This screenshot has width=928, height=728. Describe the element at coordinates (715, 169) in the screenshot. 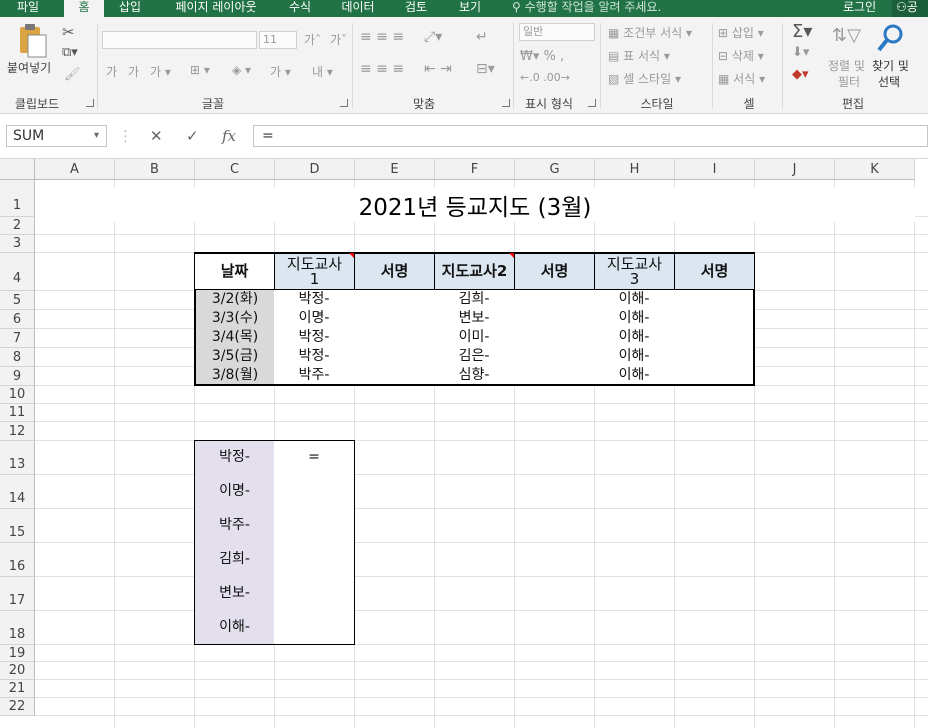

I see `column-header: I` at that location.